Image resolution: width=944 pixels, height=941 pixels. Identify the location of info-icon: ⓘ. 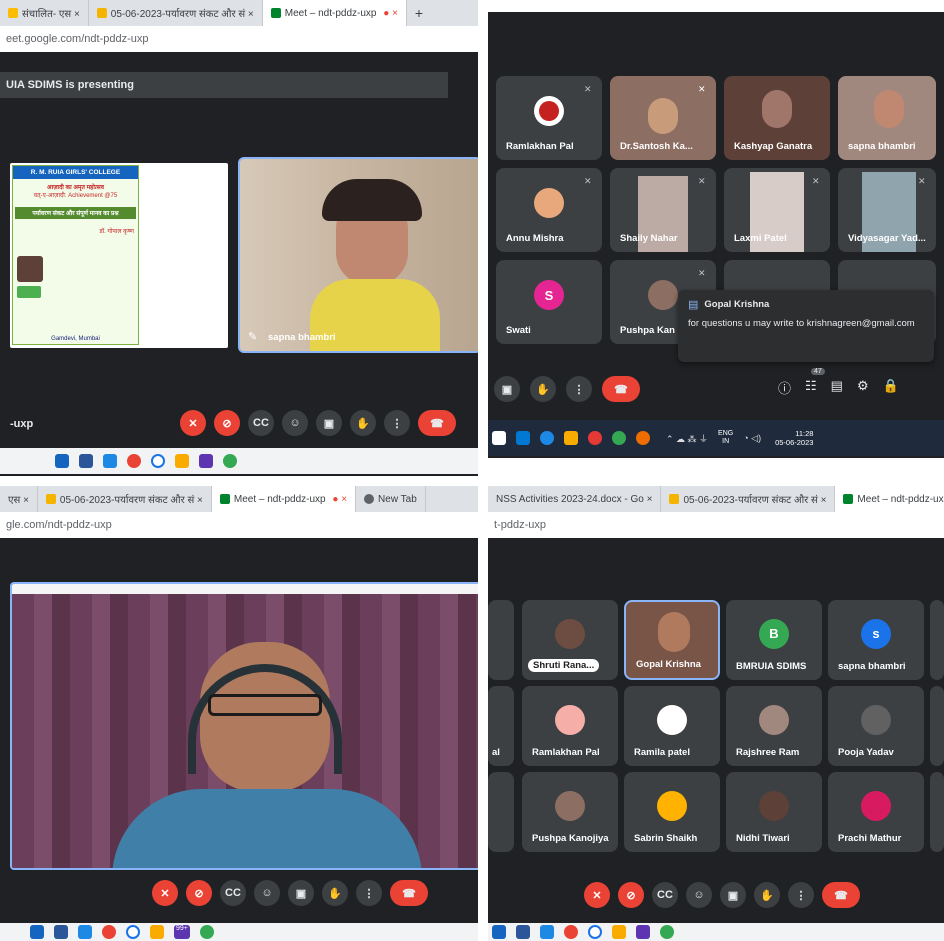
(784, 387).